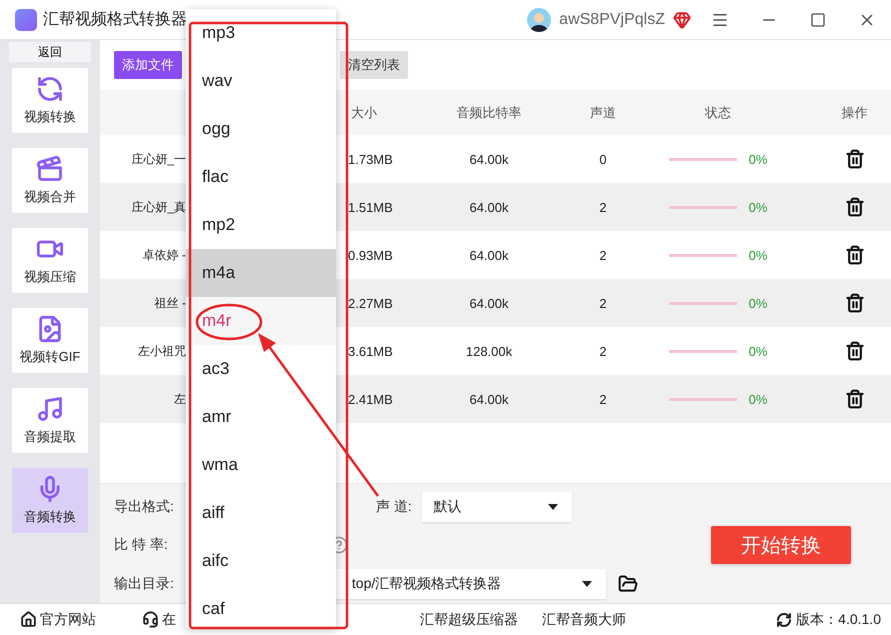  Describe the element at coordinates (603, 159) in the screenshot. I see `table-cell-text: 0` at that location.